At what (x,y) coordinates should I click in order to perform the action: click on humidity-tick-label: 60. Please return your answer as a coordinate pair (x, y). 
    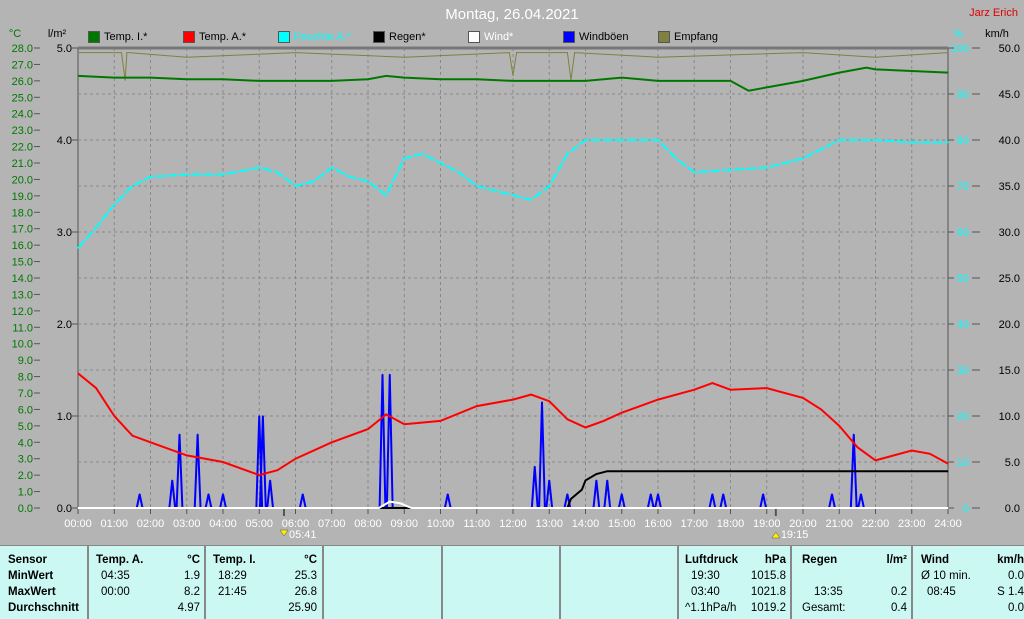
    Looking at the image, I should click on (963, 233).